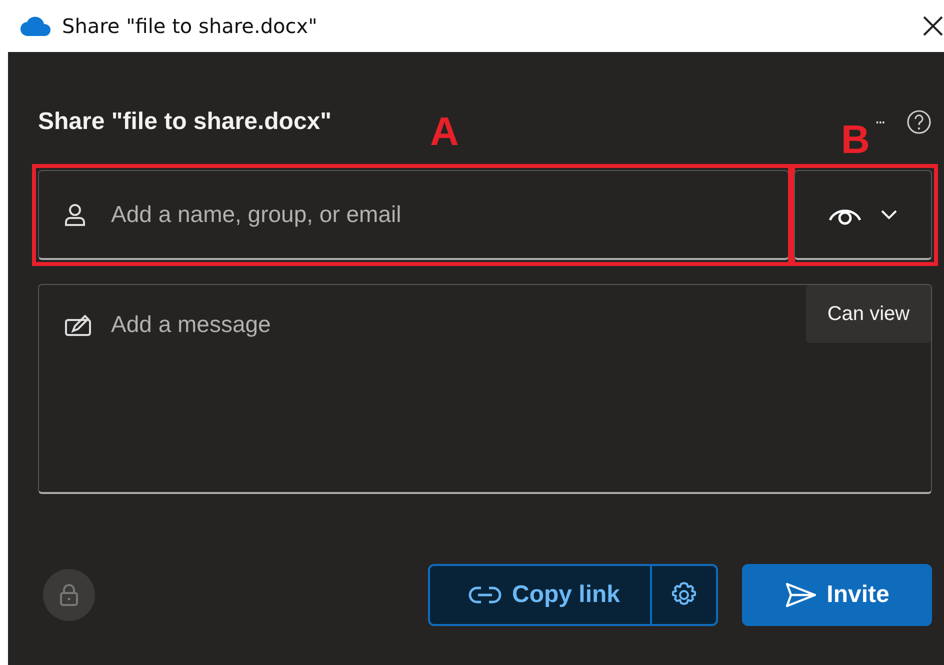 This screenshot has width=944, height=665. I want to click on tooltip: Can view, so click(868, 314).